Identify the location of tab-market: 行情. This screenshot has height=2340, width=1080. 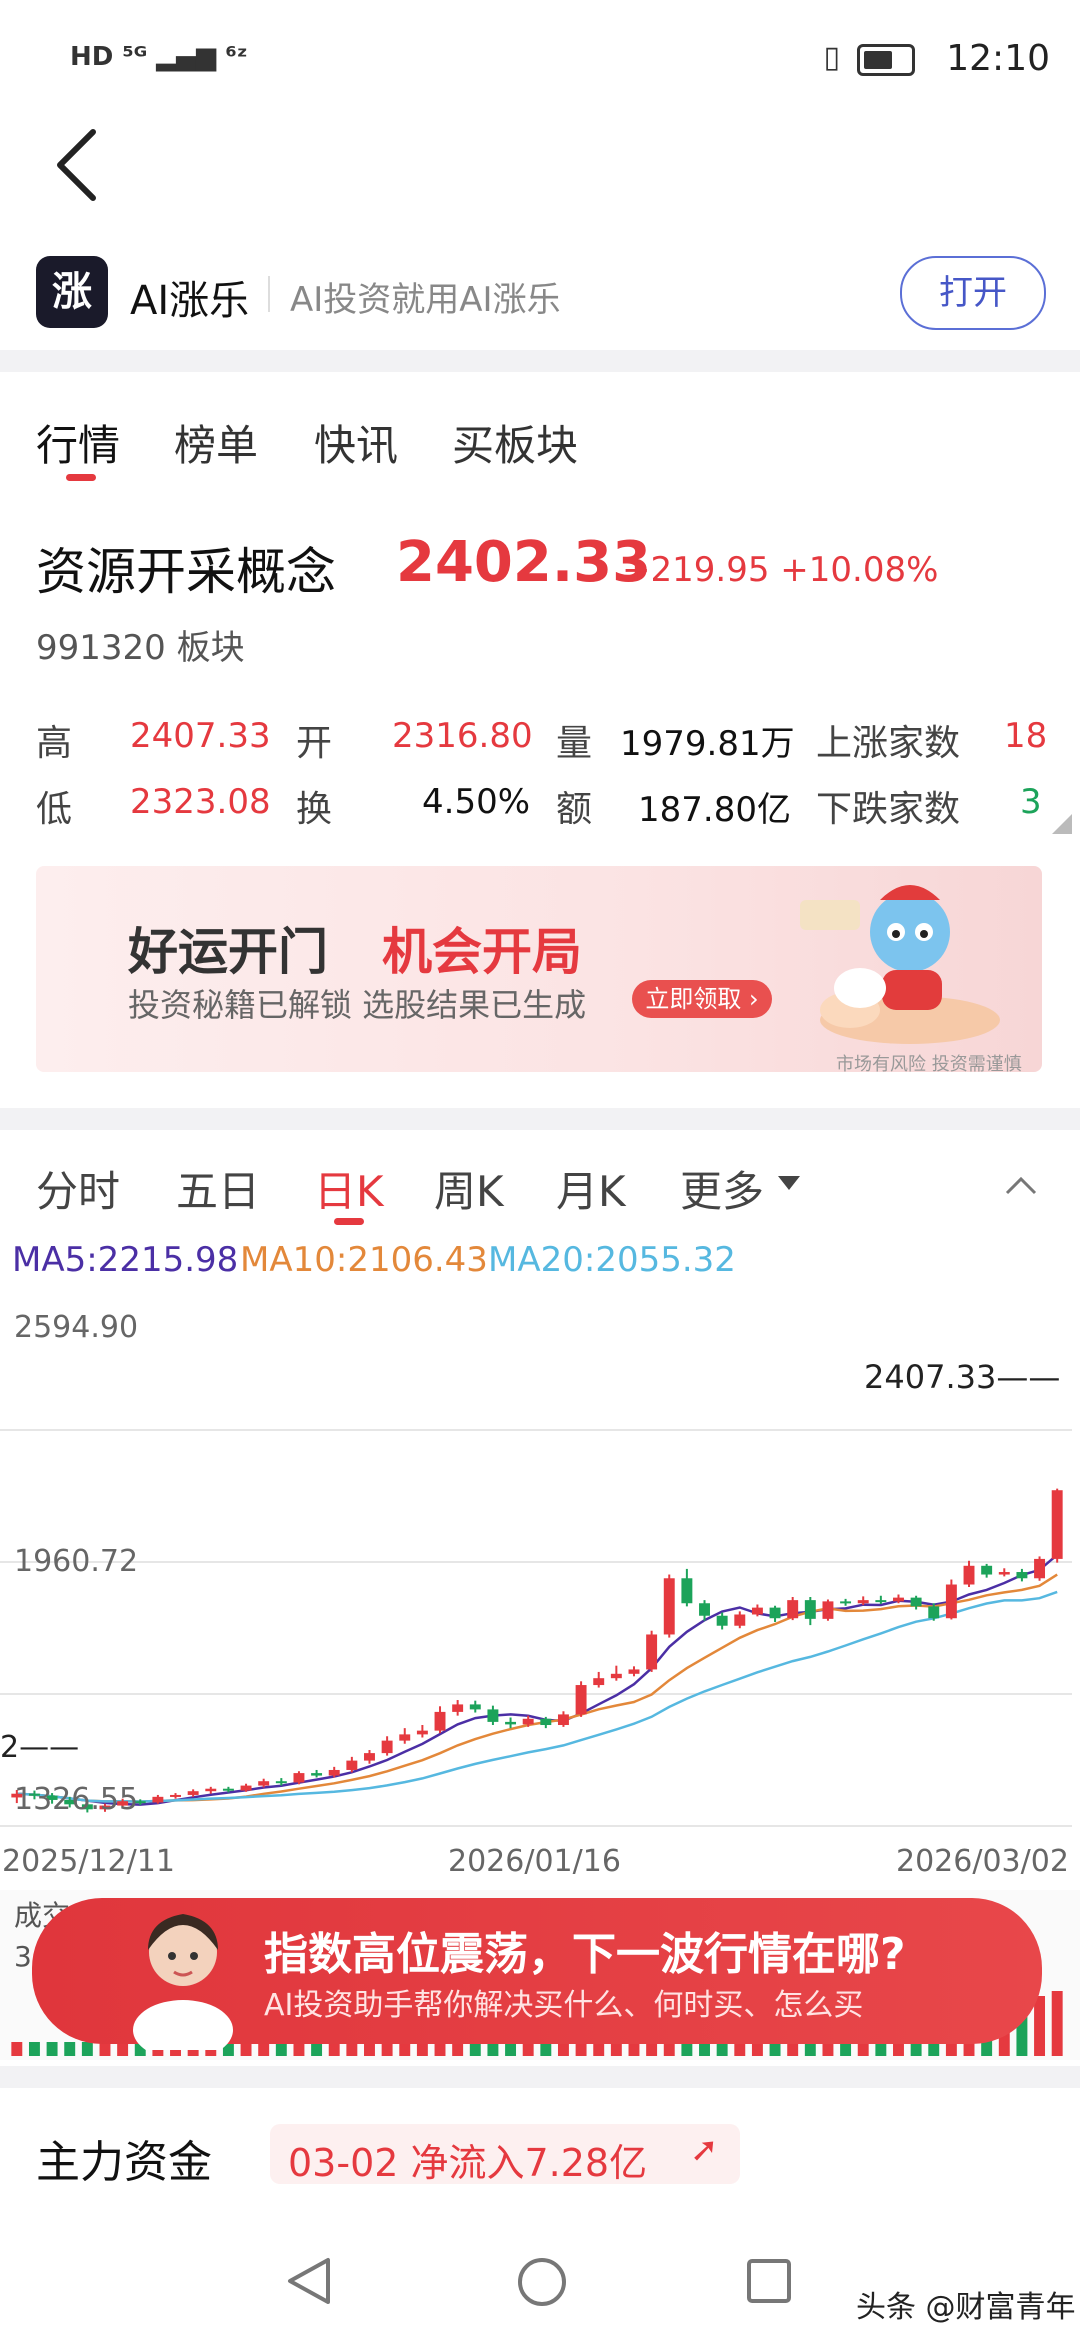
(78, 442).